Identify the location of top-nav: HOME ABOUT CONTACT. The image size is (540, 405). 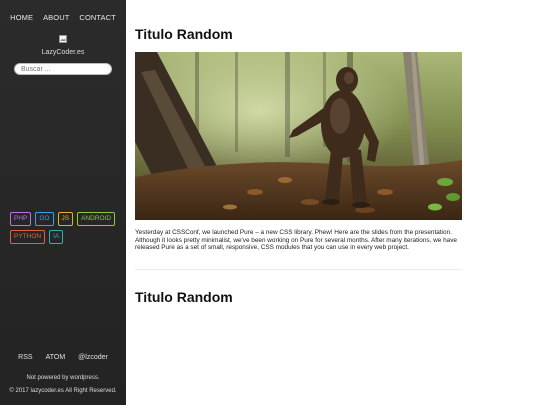
(63, 17).